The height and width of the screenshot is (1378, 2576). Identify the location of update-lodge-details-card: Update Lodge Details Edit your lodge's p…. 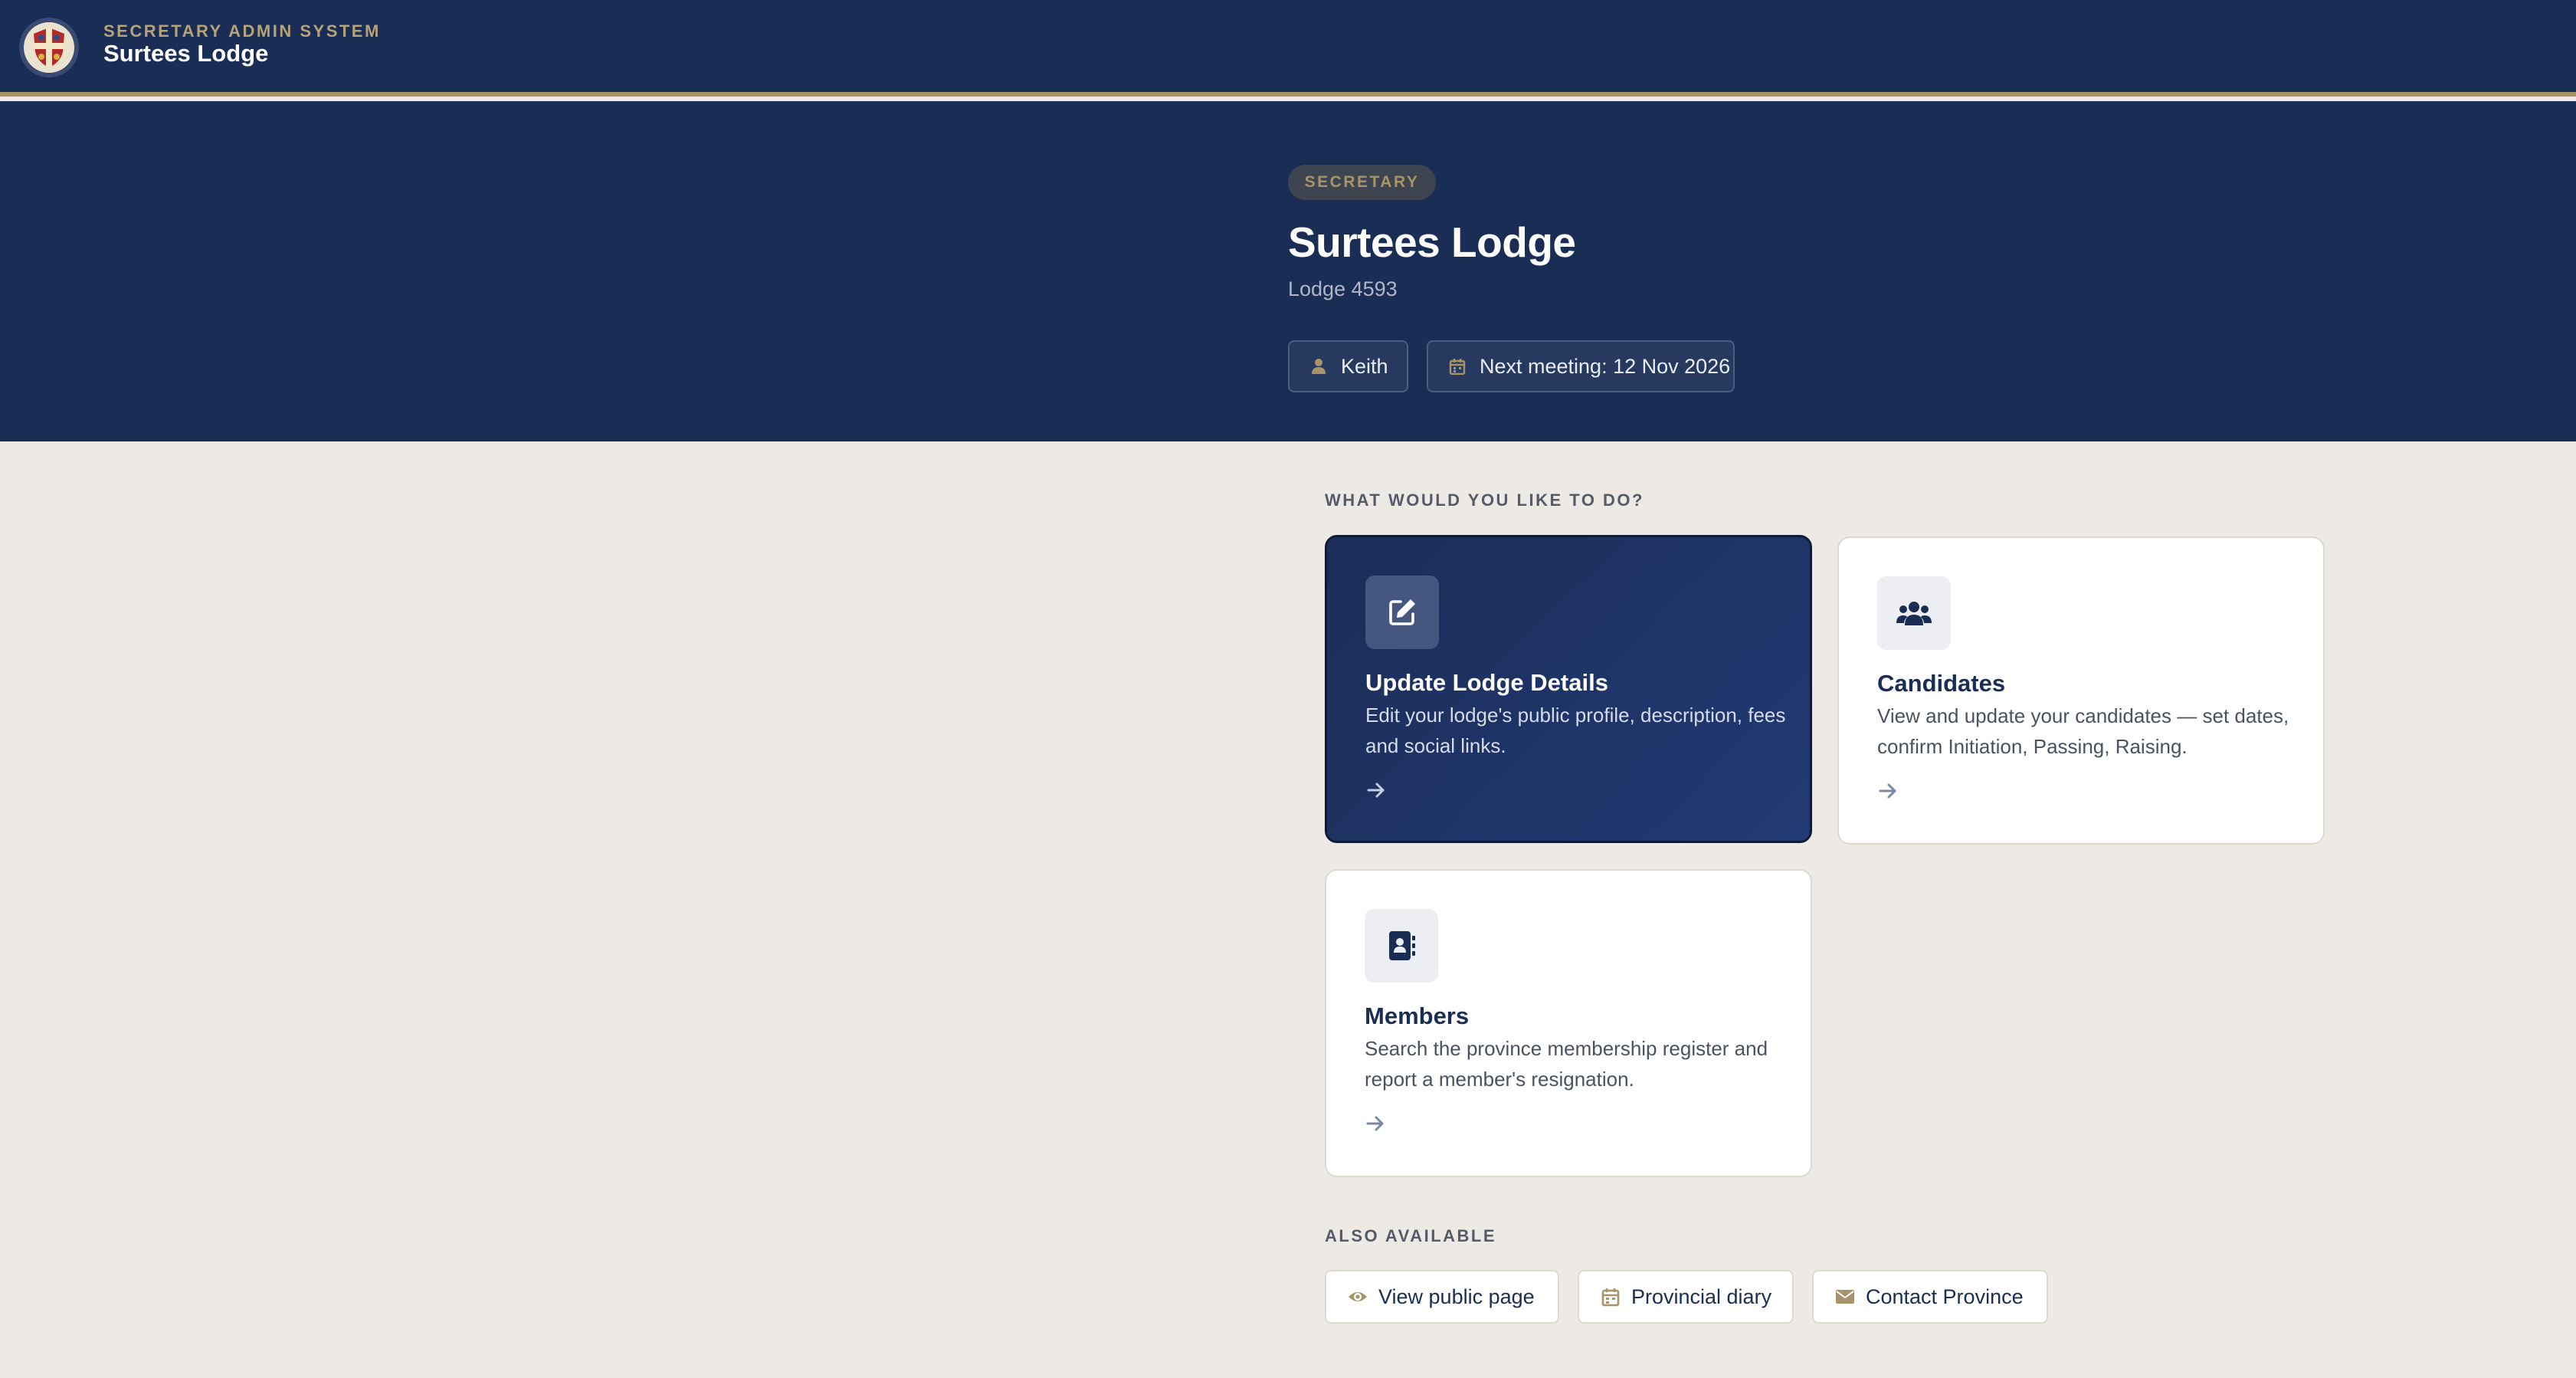
(1569, 689).